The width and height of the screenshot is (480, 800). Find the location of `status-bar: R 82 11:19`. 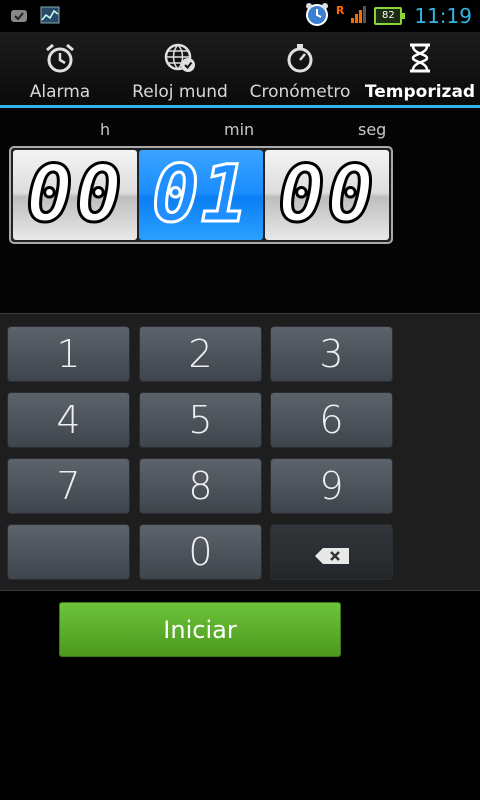

status-bar: R 82 11:19 is located at coordinates (240, 16).